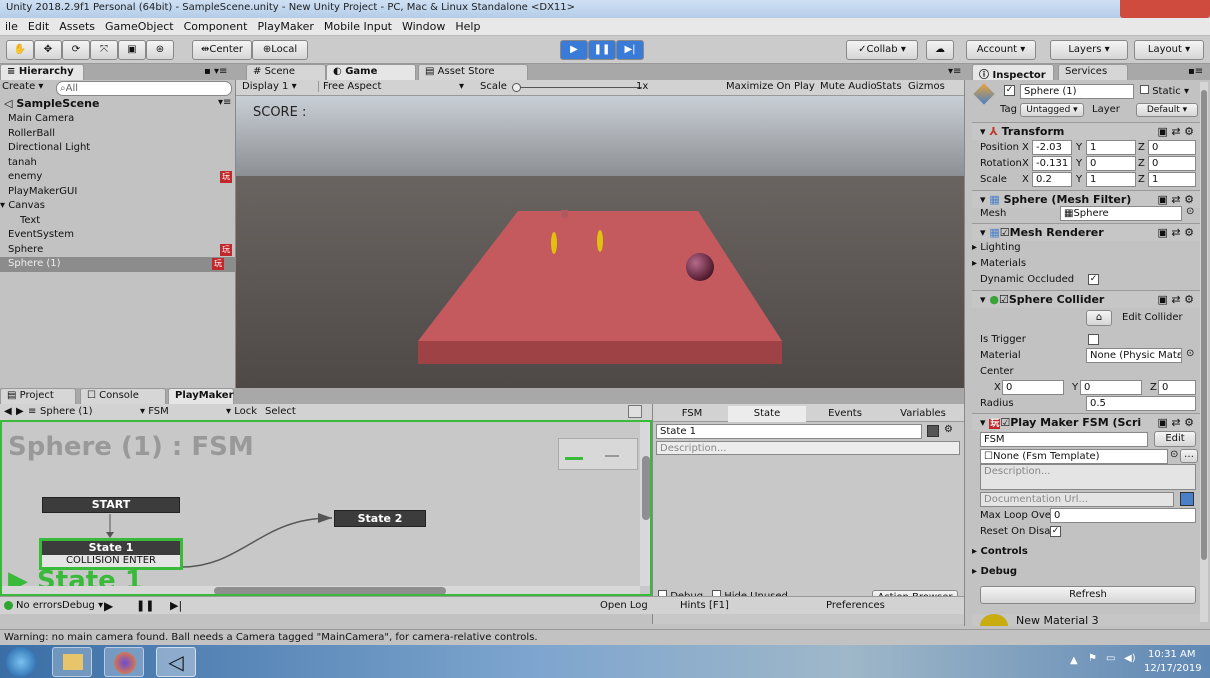 The width and height of the screenshot is (1210, 678). I want to click on tab-services: Services, so click(1093, 72).